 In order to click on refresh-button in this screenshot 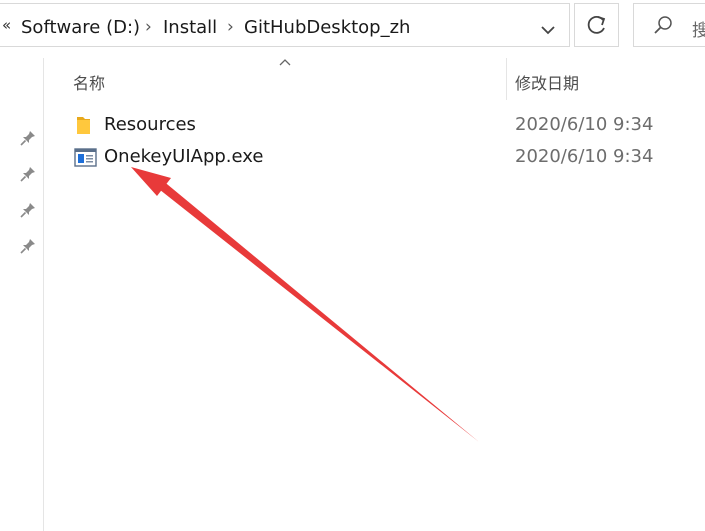, I will do `click(596, 25)`.